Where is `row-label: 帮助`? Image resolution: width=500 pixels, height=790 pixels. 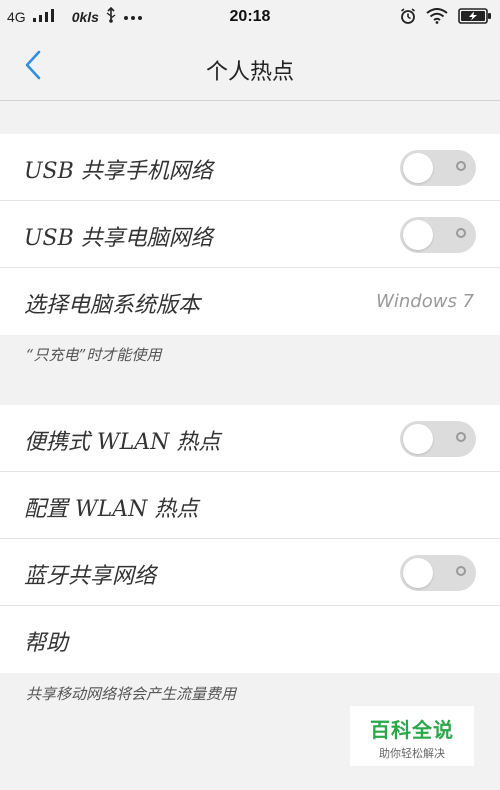 row-label: 帮助 is located at coordinates (46, 643).